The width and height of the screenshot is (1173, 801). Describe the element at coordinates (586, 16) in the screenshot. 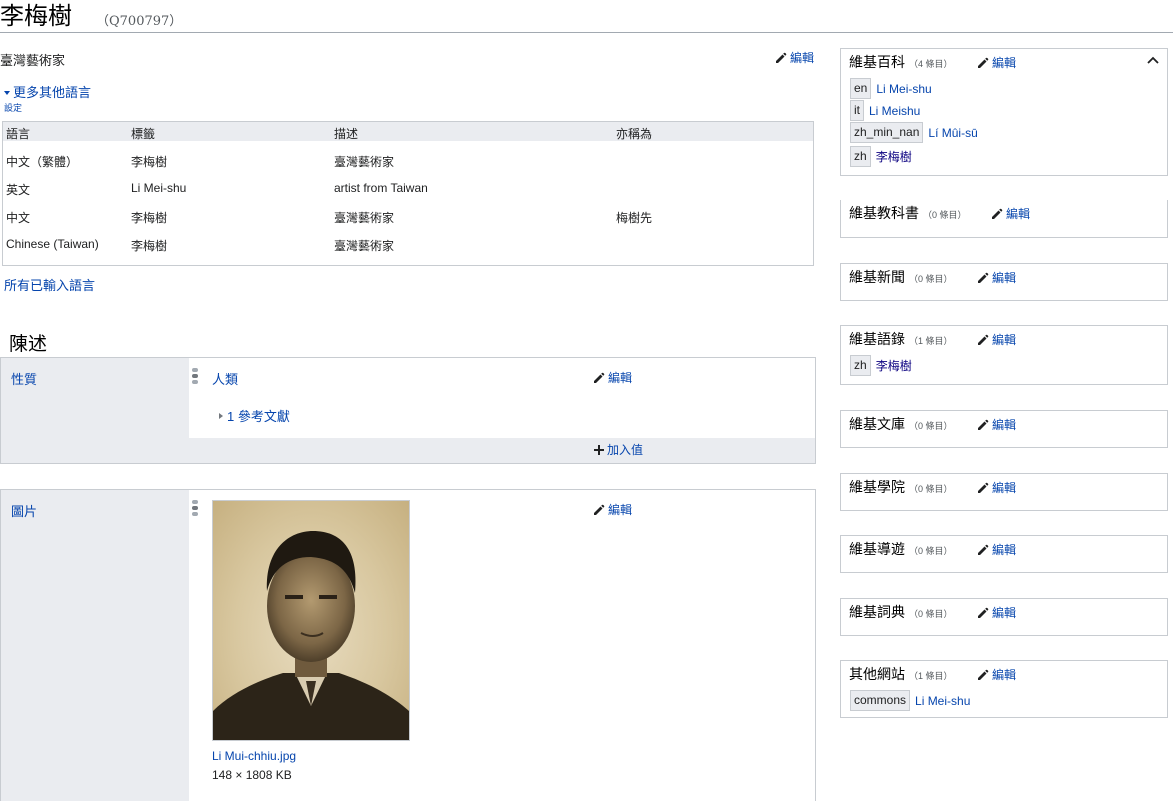

I see `page-header: 李梅樹 （Q700797）` at that location.